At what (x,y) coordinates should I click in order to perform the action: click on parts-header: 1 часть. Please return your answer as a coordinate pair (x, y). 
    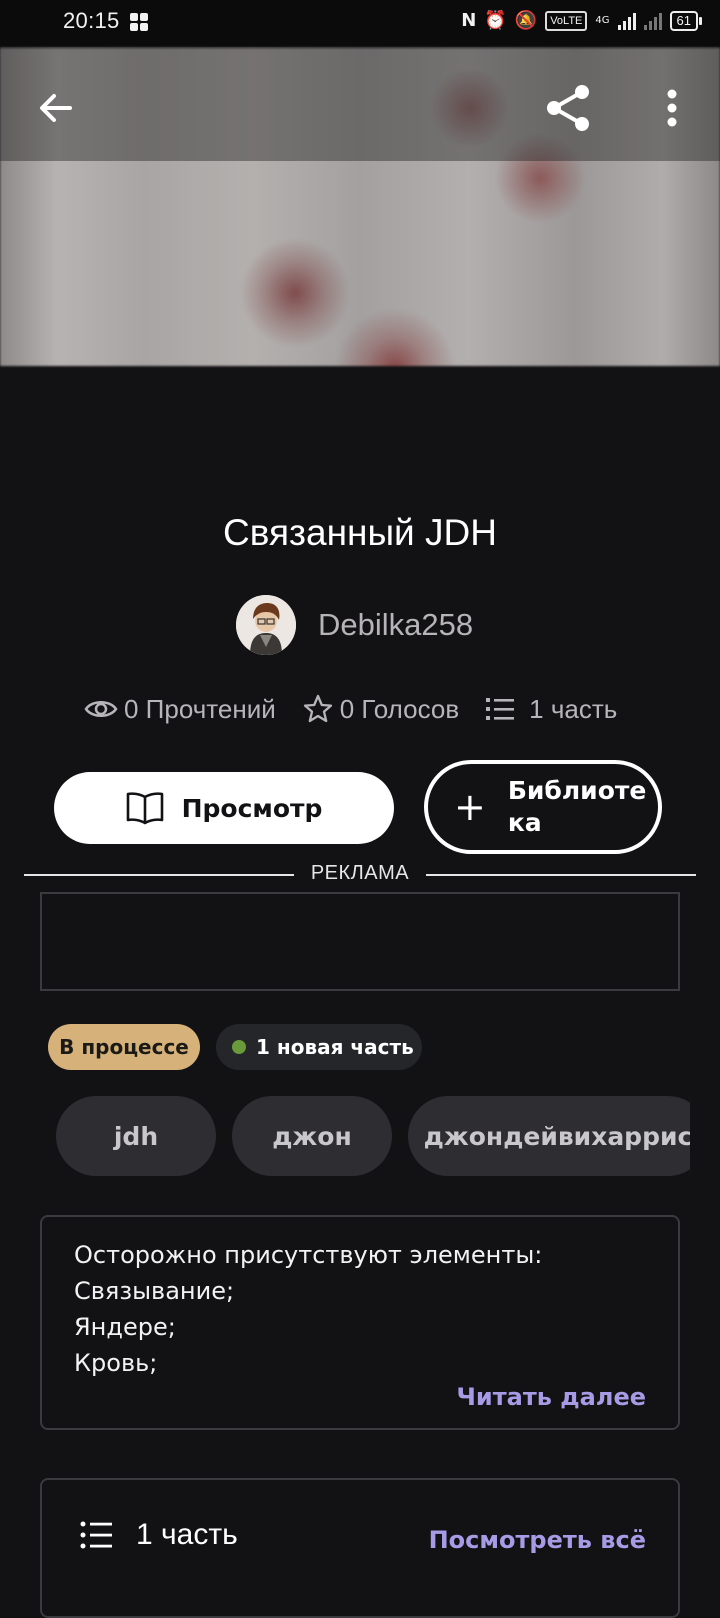
    Looking at the image, I should click on (159, 1535).